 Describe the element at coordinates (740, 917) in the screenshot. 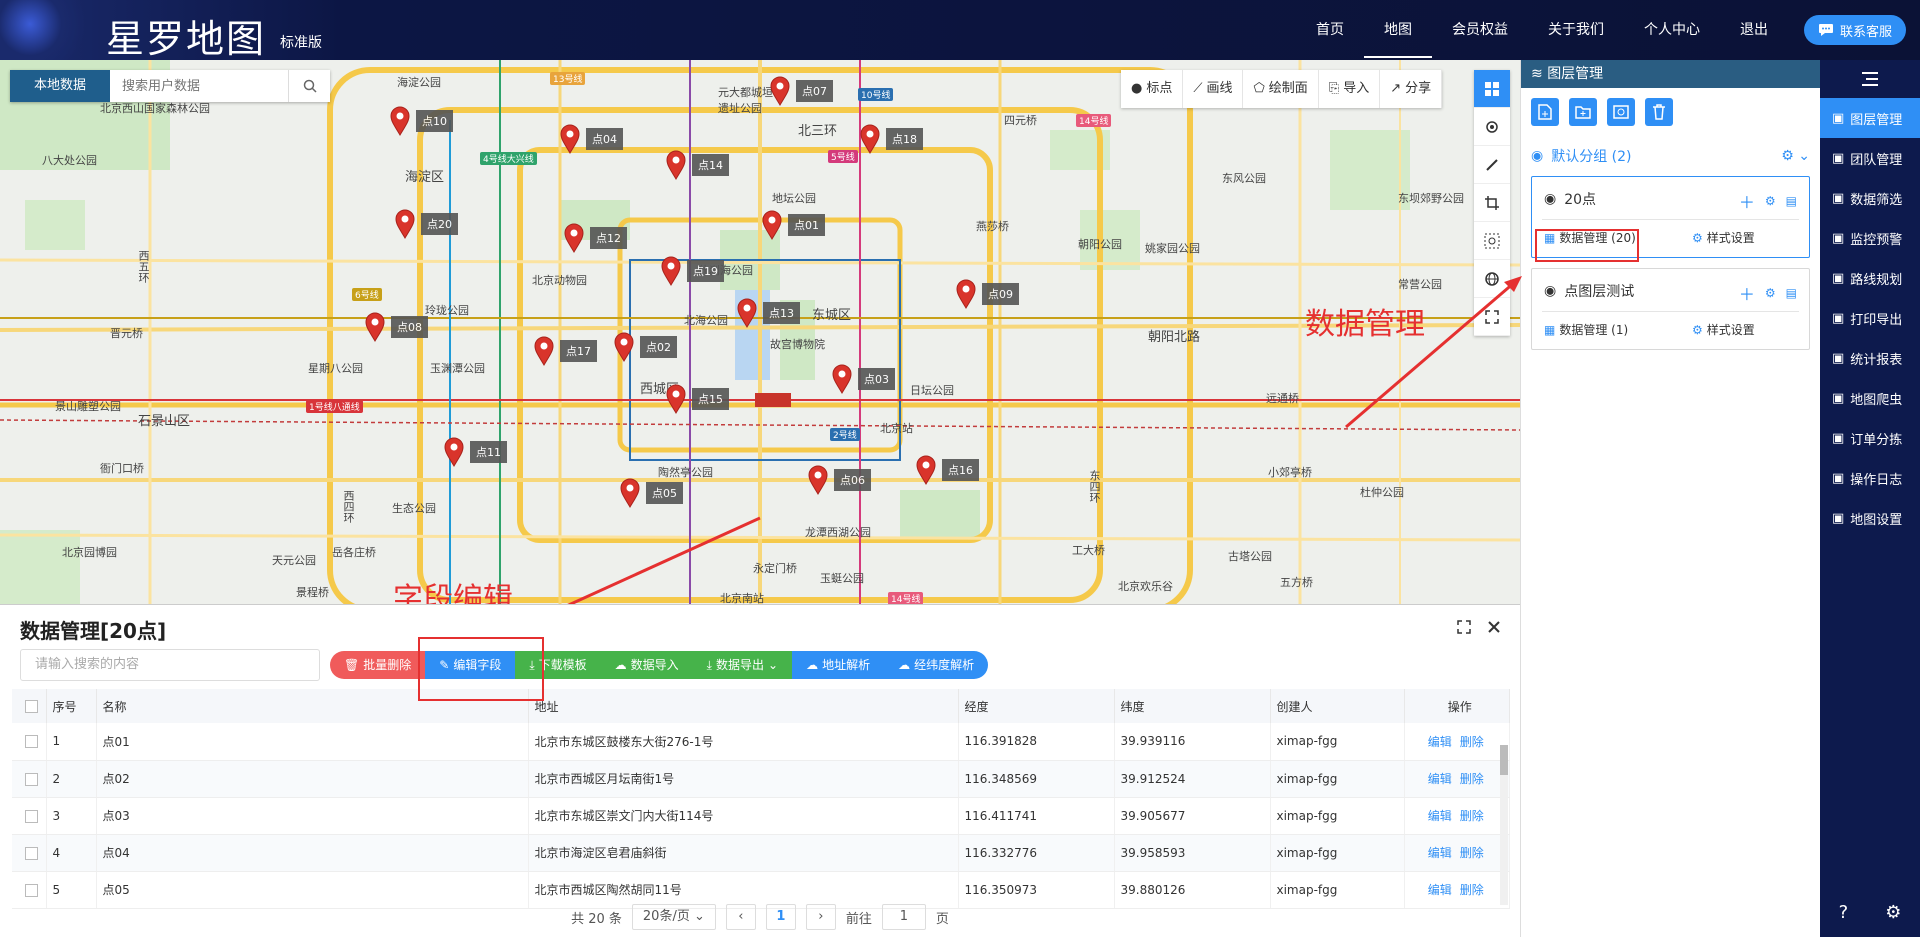

I see `prev-page-button: ‹` at that location.